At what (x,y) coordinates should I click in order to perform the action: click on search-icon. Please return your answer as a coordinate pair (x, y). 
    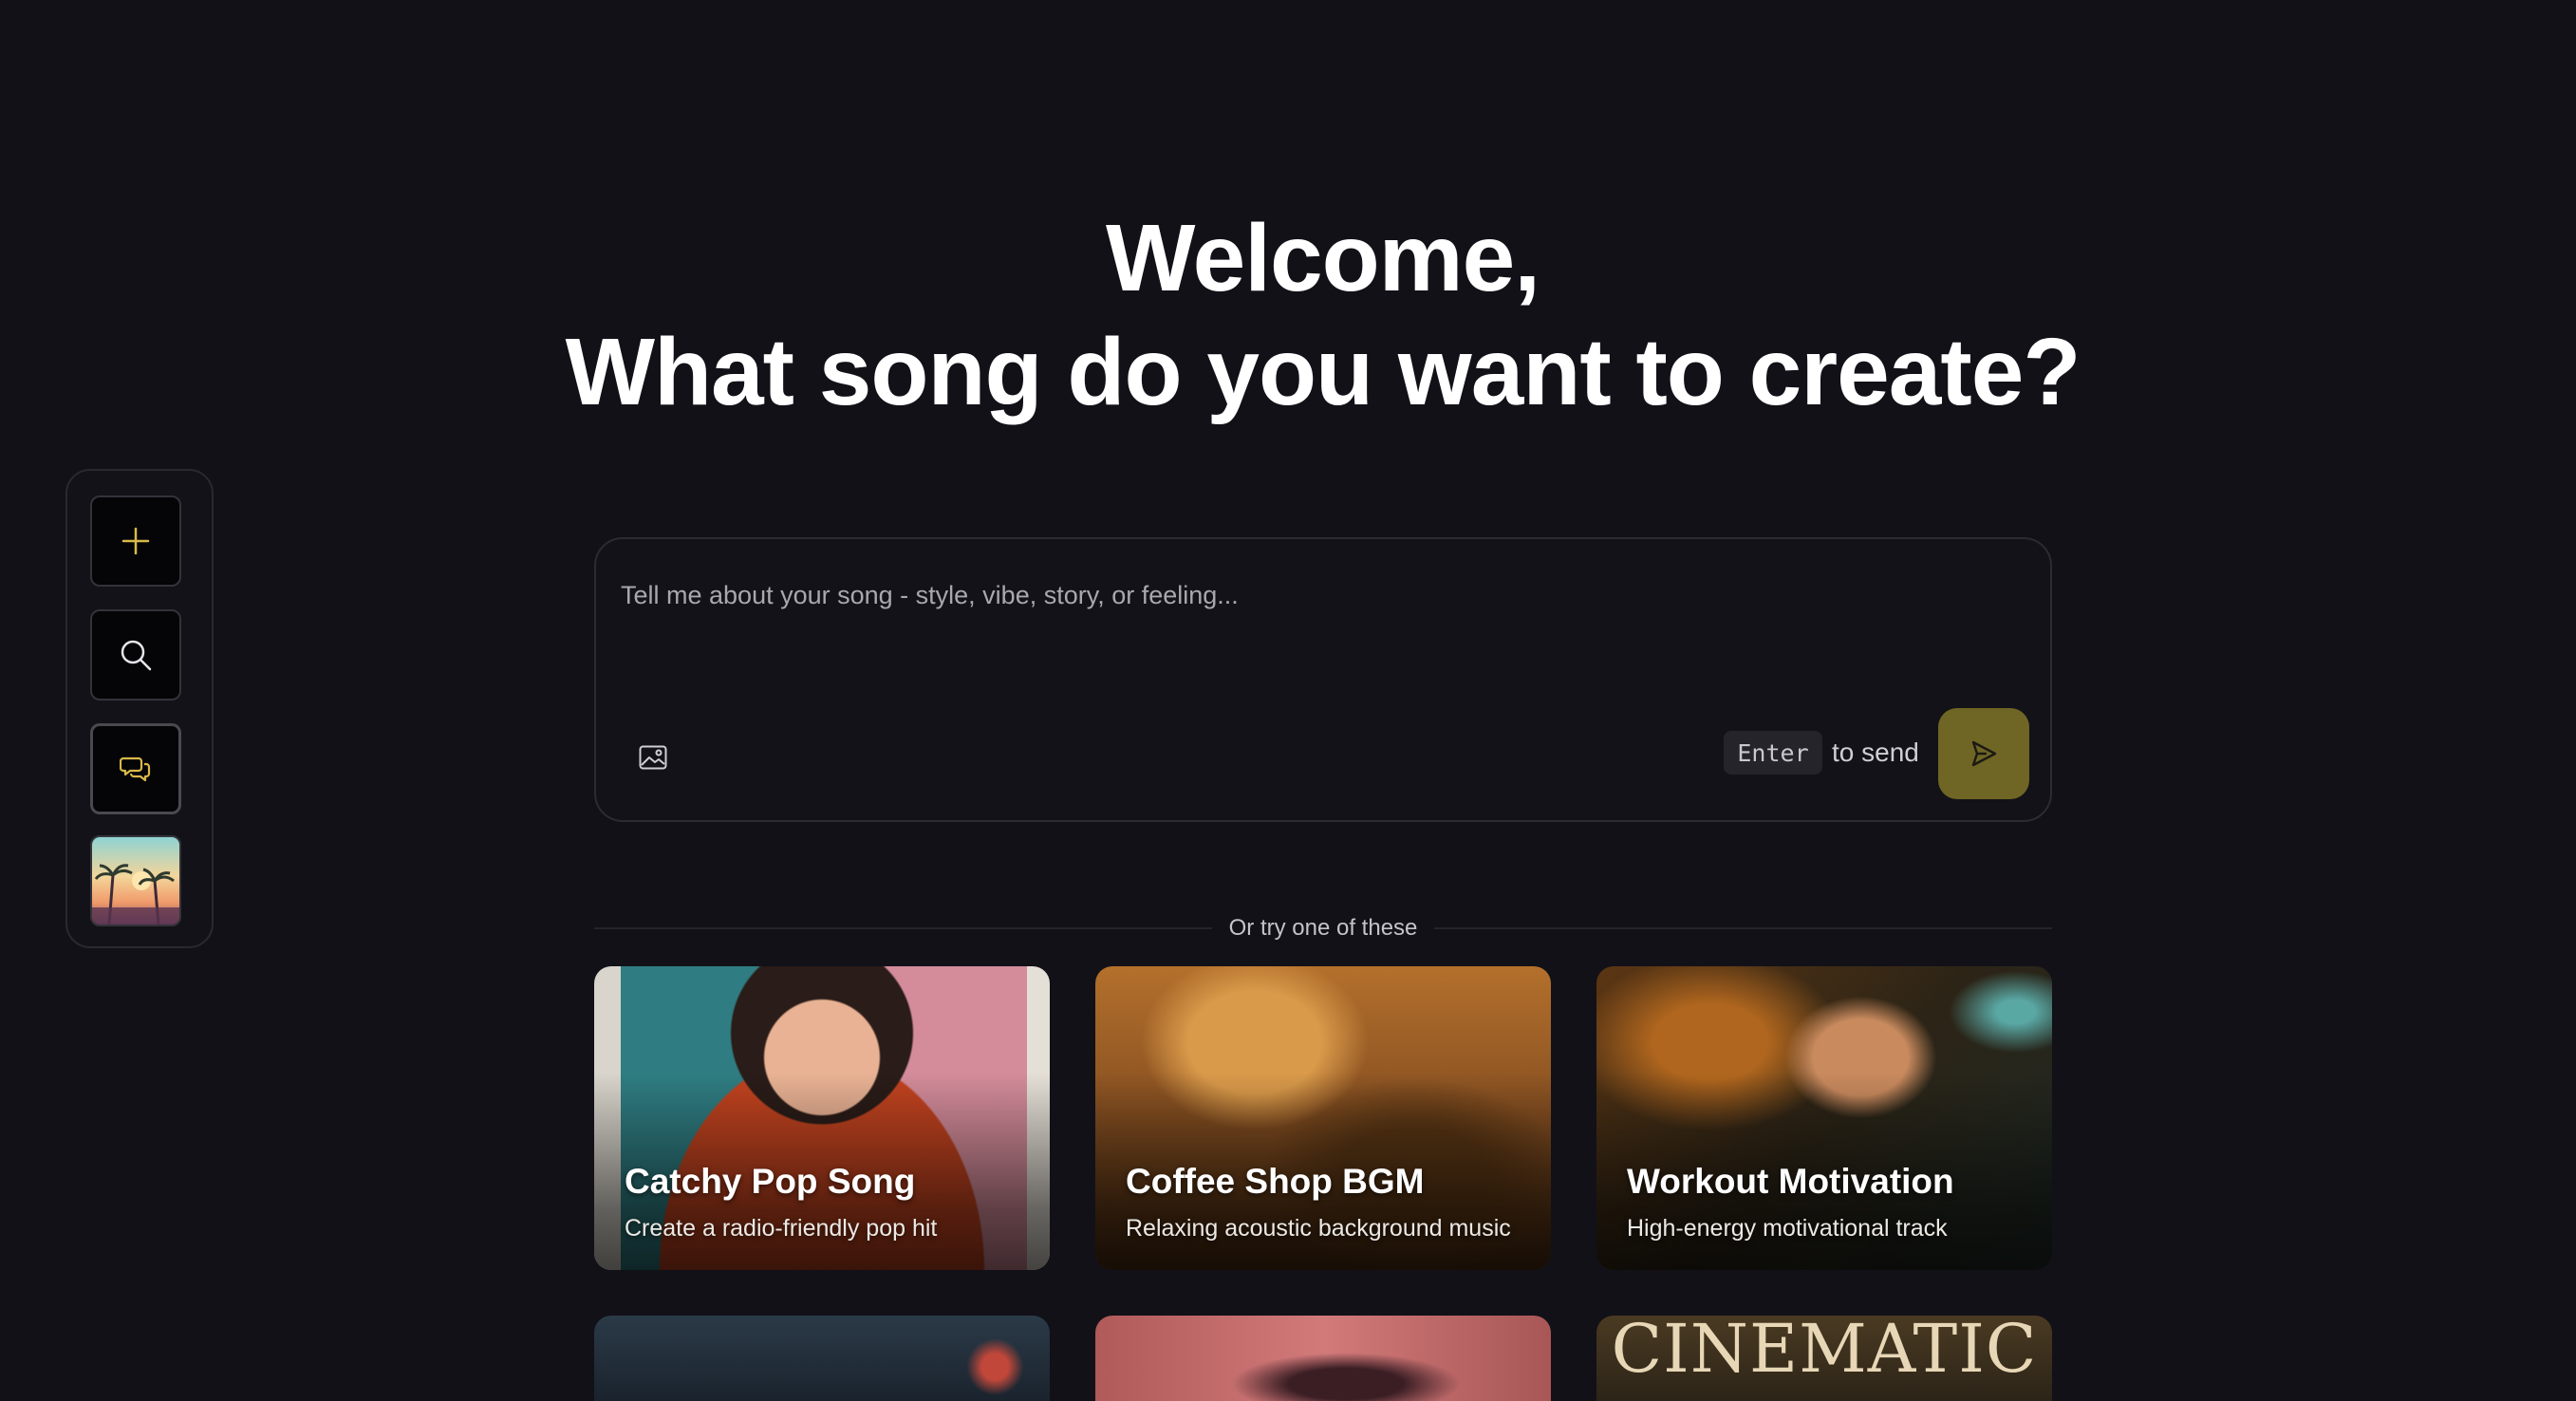
    Looking at the image, I should click on (136, 655).